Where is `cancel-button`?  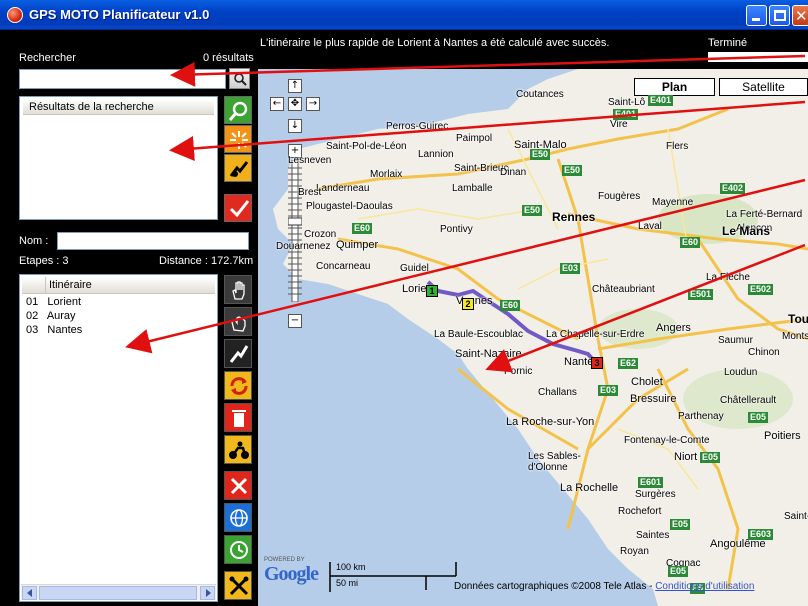
cancel-button is located at coordinates (238, 485).